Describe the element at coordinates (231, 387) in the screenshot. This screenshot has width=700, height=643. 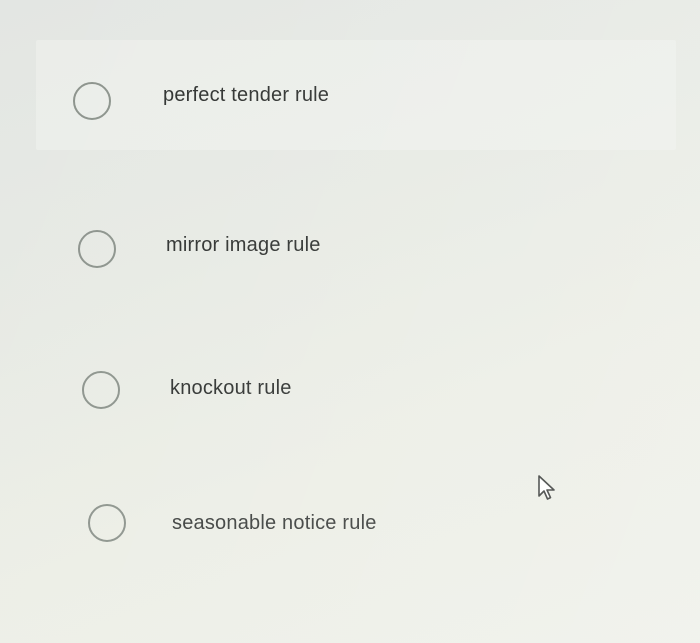
I see `option-label: knockout rule` at that location.